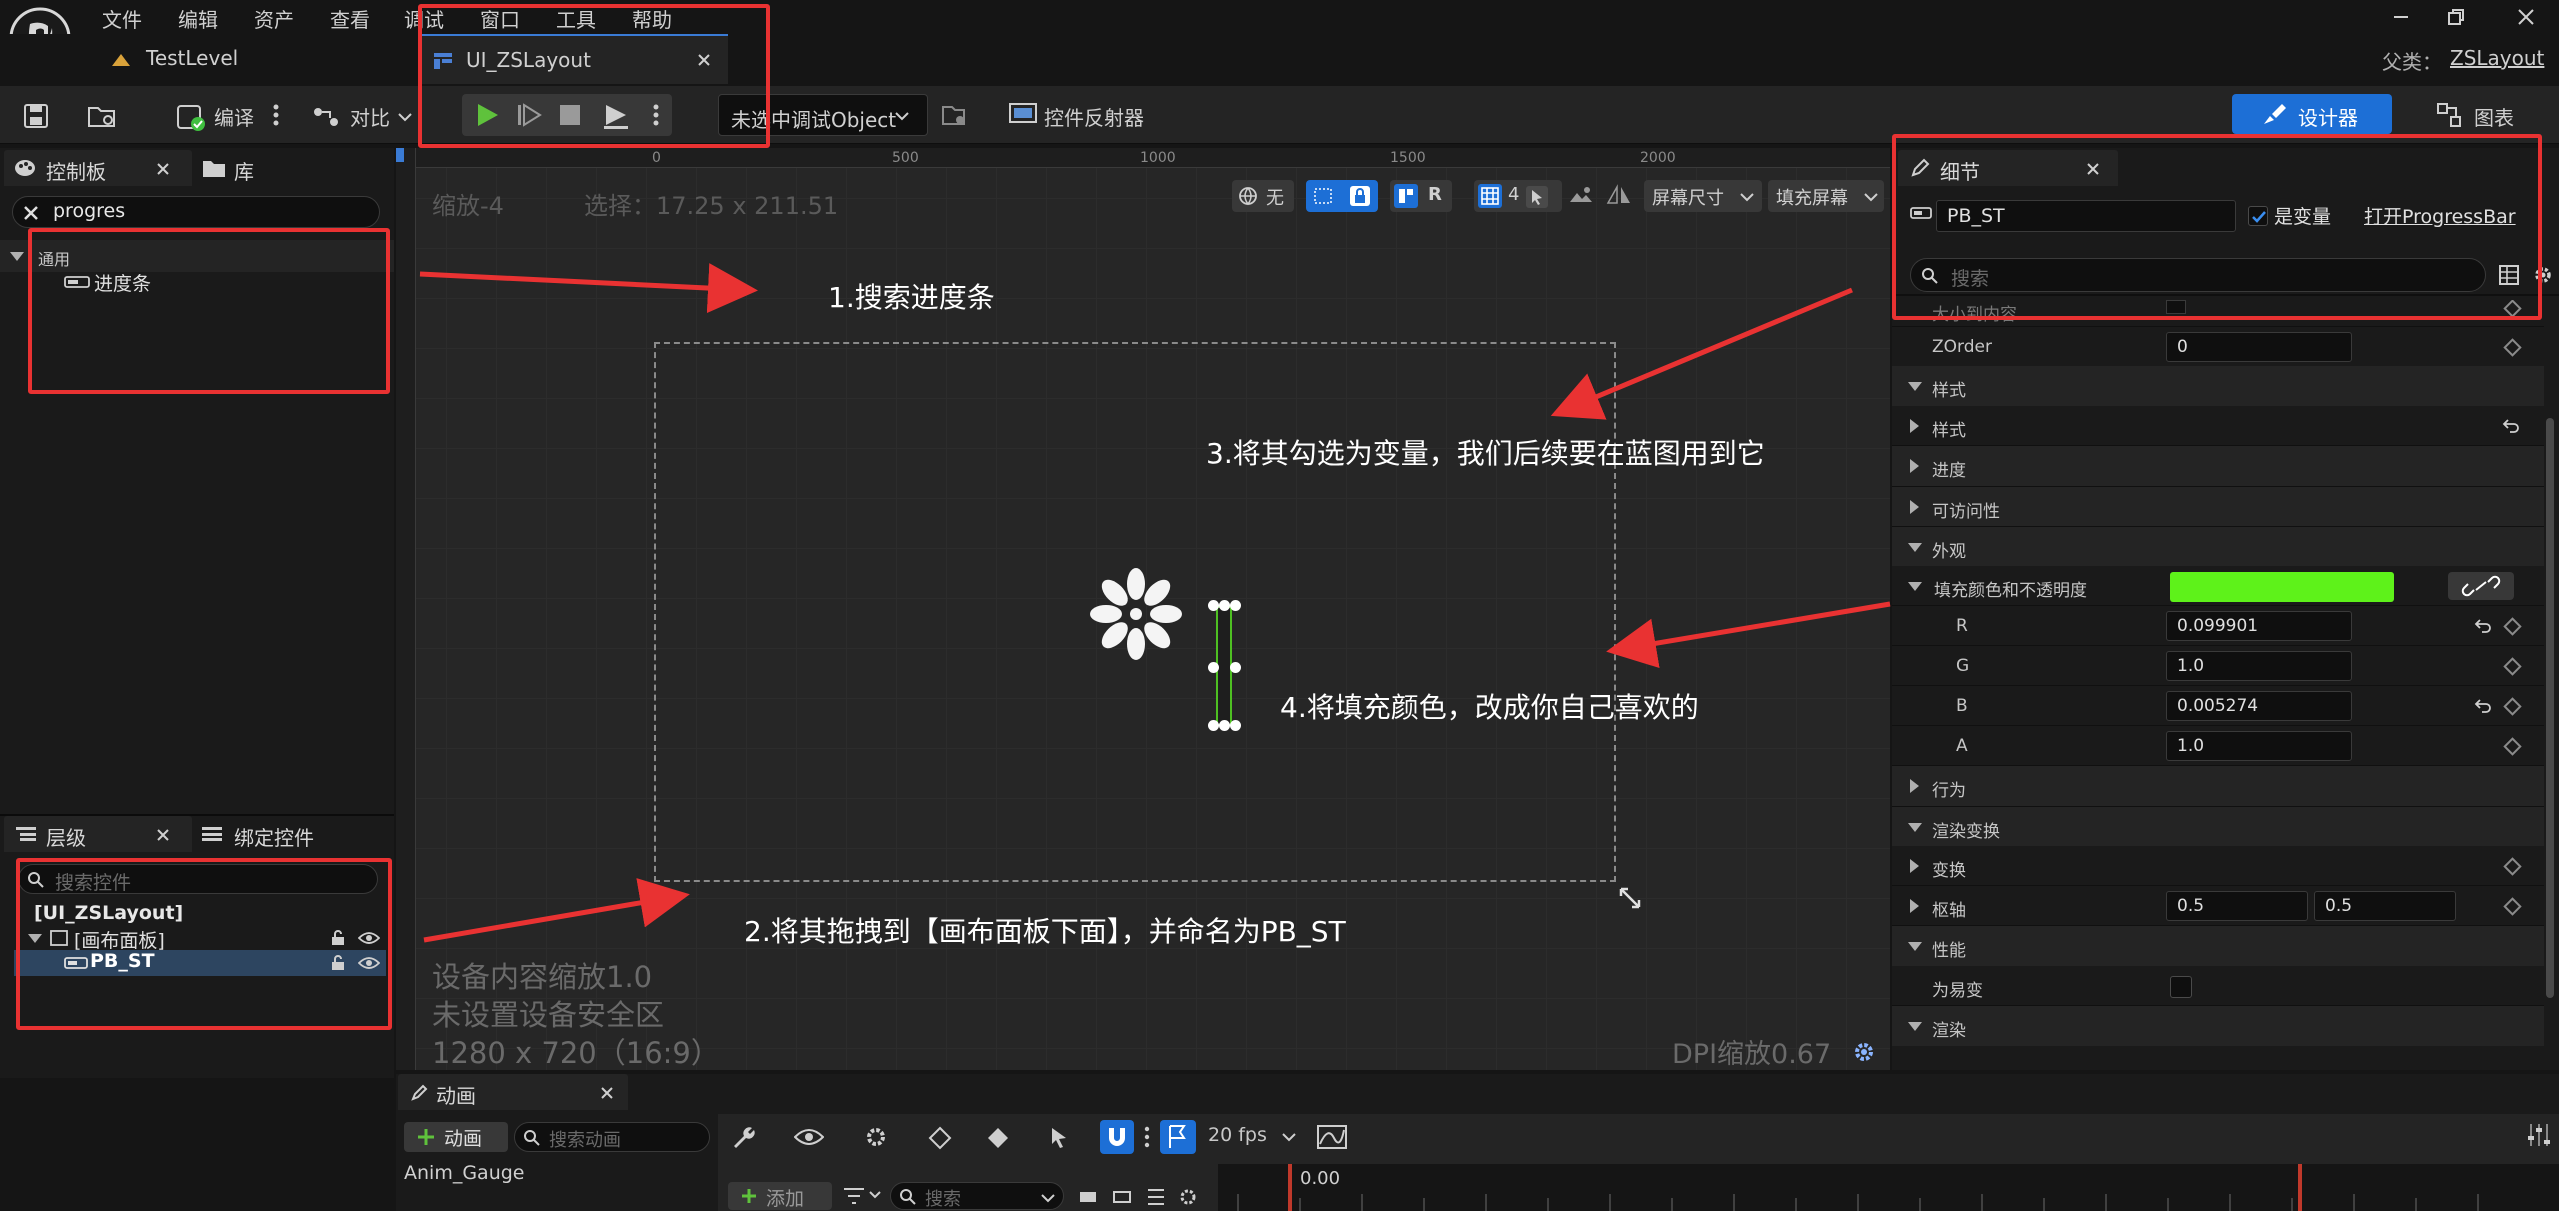 The image size is (2559, 1211). What do you see at coordinates (424, 18) in the screenshot?
I see `menu-debug: 调试` at bounding box center [424, 18].